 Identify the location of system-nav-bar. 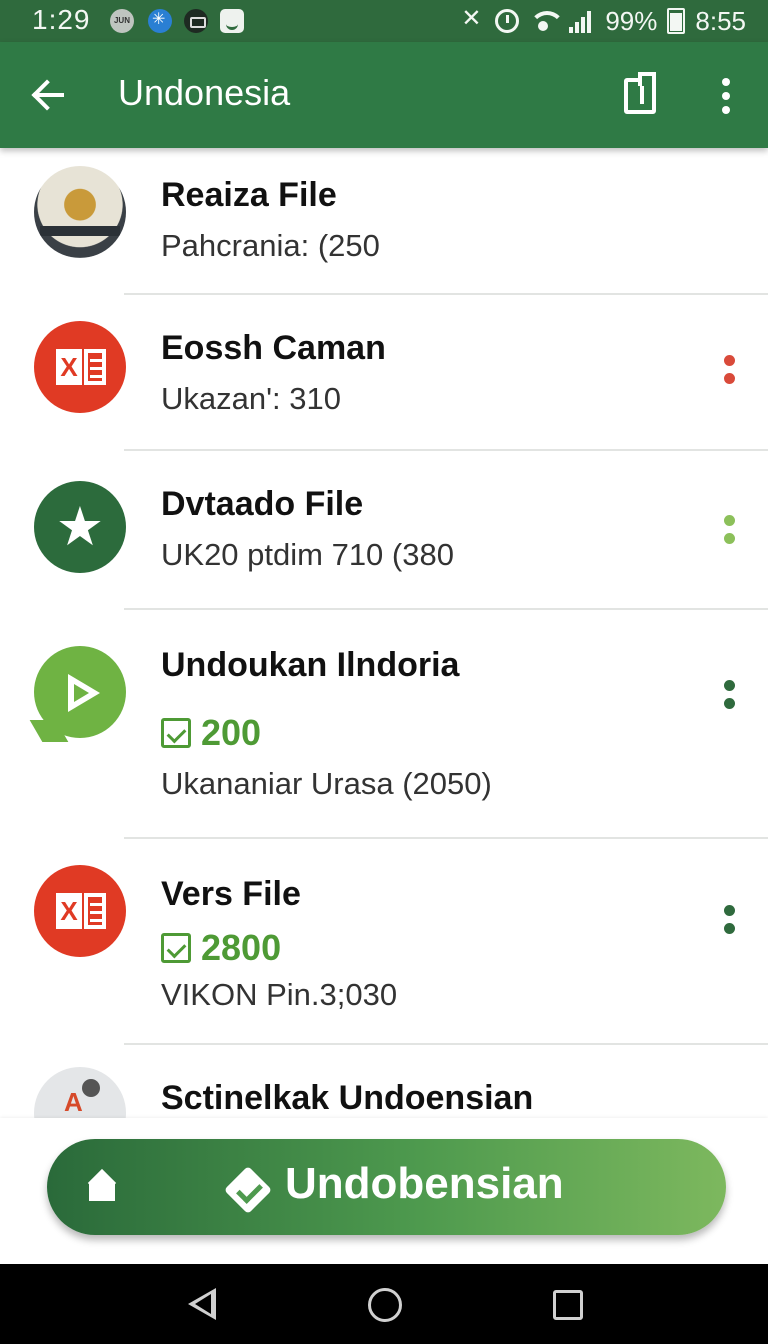
(384, 1304).